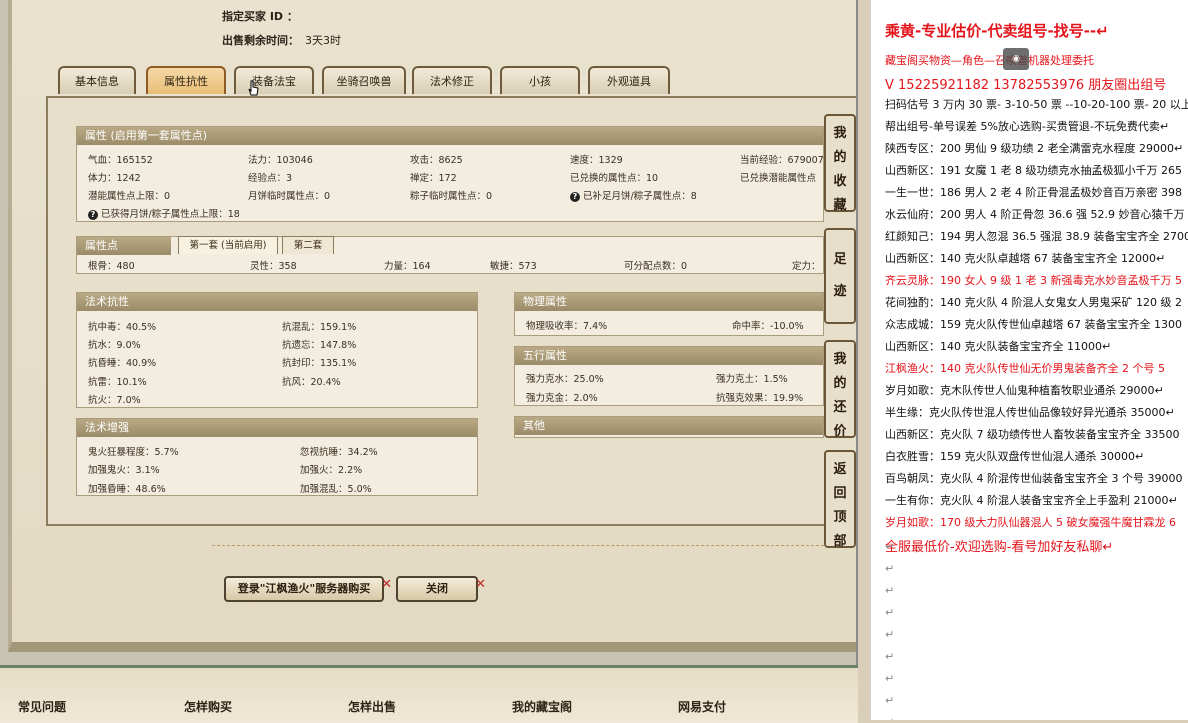 The width and height of the screenshot is (1188, 723). Describe the element at coordinates (186, 80) in the screenshot. I see `tab-attributes-resistance: 属性抗性` at that location.